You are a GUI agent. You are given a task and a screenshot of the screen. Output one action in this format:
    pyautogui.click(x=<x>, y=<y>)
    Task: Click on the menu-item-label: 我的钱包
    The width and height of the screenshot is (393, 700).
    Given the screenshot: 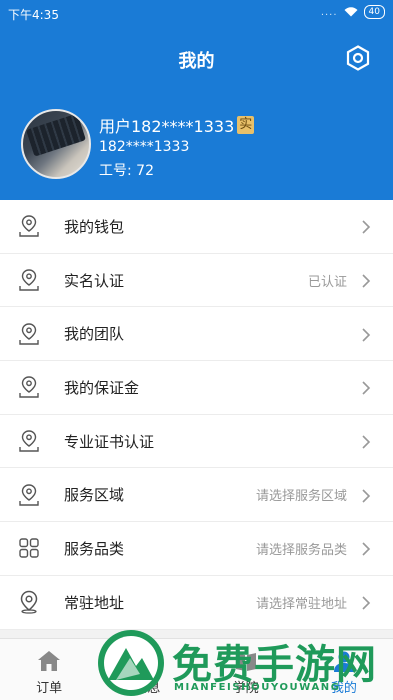 What is the action you would take?
    pyautogui.click(x=94, y=226)
    